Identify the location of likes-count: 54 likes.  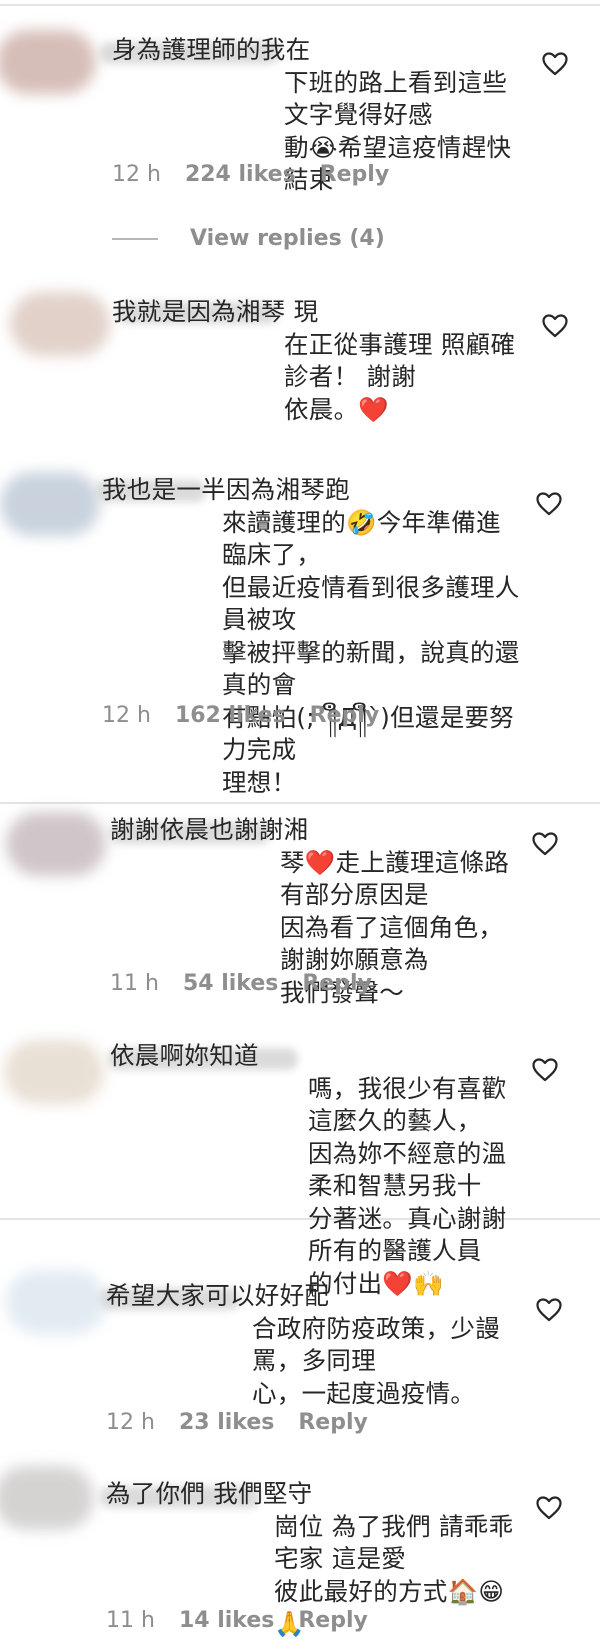
(230, 983).